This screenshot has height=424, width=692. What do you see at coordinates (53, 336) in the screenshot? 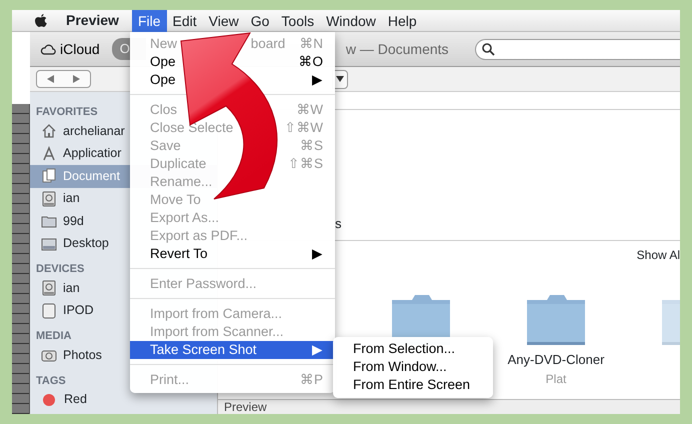
I see `sidebar-heading: MEDIA` at bounding box center [53, 336].